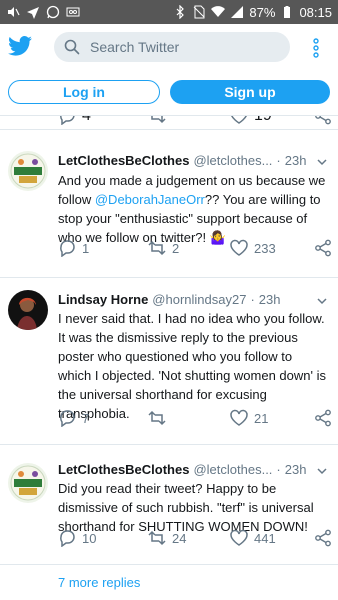  Describe the element at coordinates (265, 538) in the screenshot. I see `like-count: 441` at that location.